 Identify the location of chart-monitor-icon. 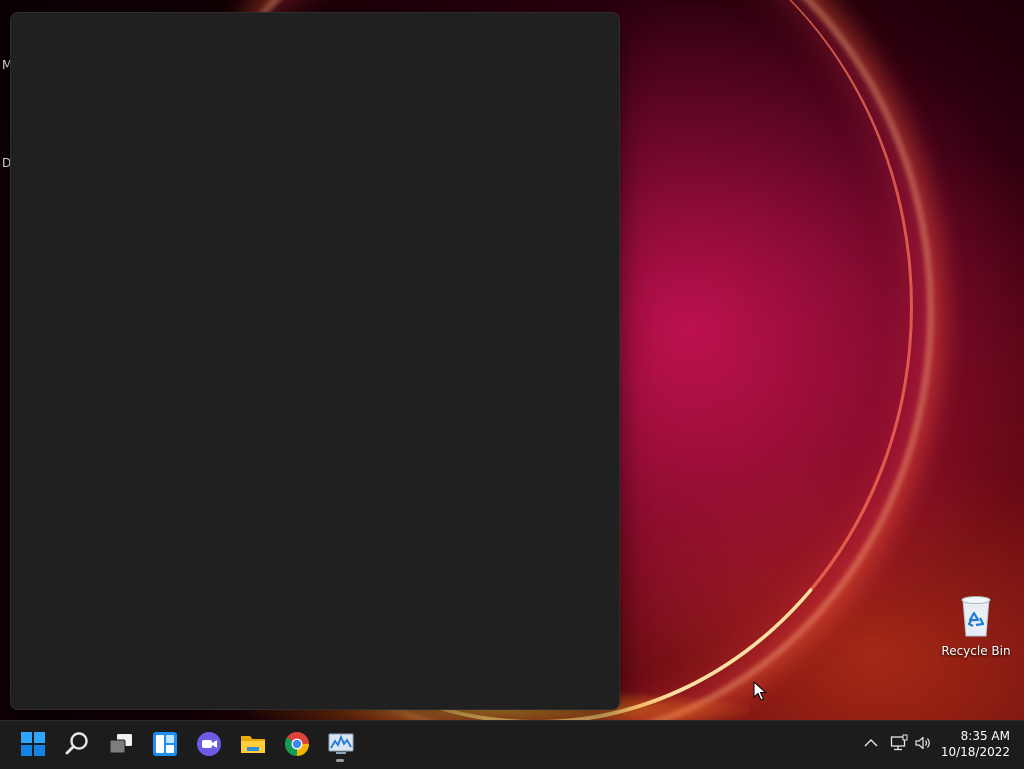
(341, 743).